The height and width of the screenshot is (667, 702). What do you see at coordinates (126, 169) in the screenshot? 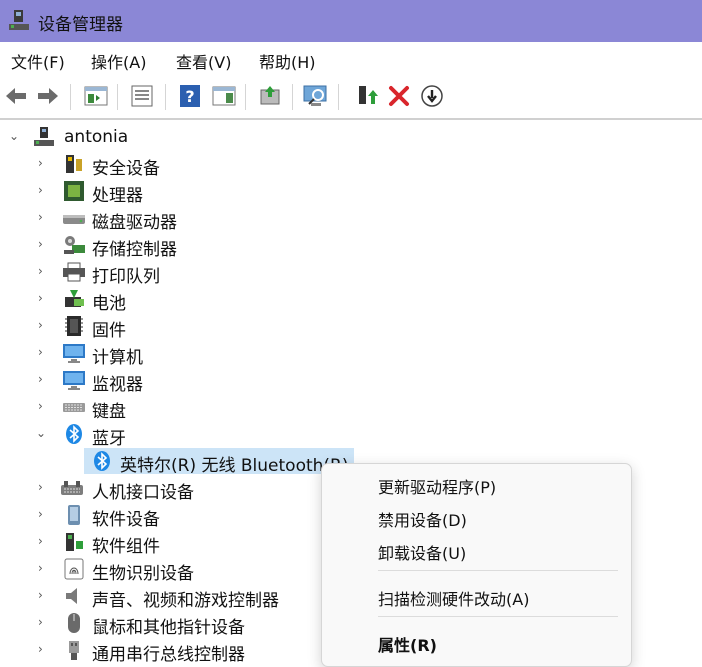
I see `tree-item-label: 安全设备` at bounding box center [126, 169].